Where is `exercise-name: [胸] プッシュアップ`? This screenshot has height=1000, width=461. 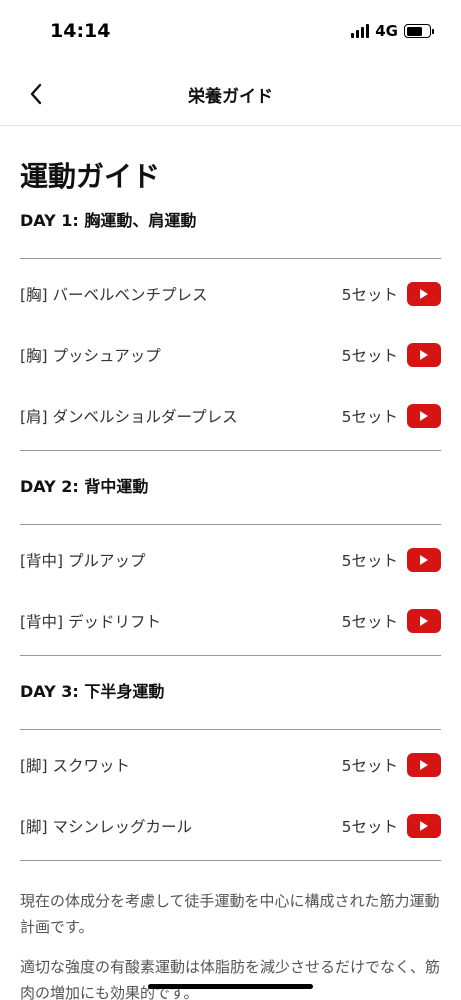
exercise-name: [胸] プッシュアップ is located at coordinates (90, 355).